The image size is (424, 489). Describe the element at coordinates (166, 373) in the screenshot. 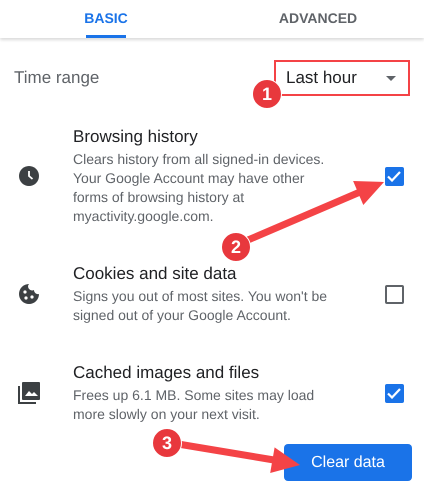

I see `item-title: Cached images and files` at that location.